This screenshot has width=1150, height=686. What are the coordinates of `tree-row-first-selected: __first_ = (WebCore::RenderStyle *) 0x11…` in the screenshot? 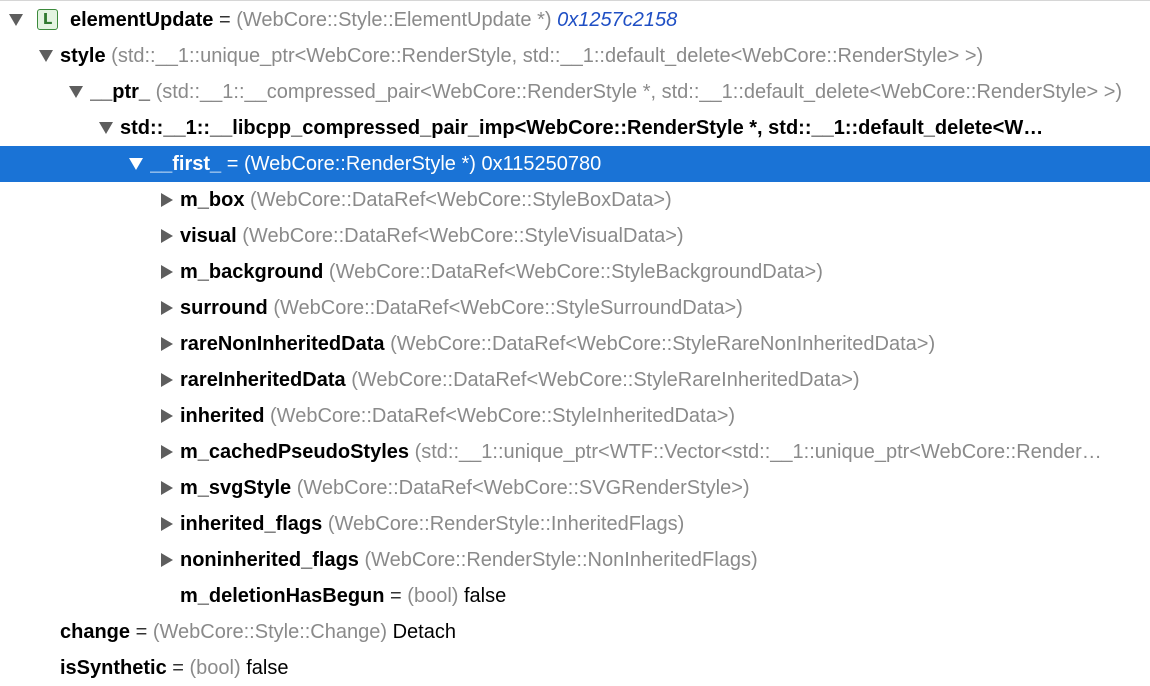 It's located at (575, 164).